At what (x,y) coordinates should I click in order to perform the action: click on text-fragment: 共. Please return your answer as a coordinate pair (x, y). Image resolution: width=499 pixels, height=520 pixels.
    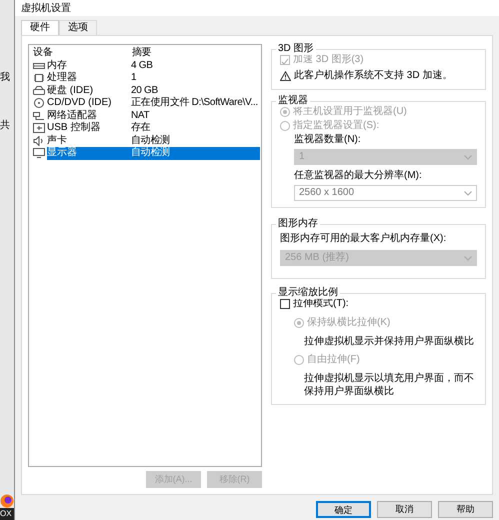
    Looking at the image, I should click on (5, 126).